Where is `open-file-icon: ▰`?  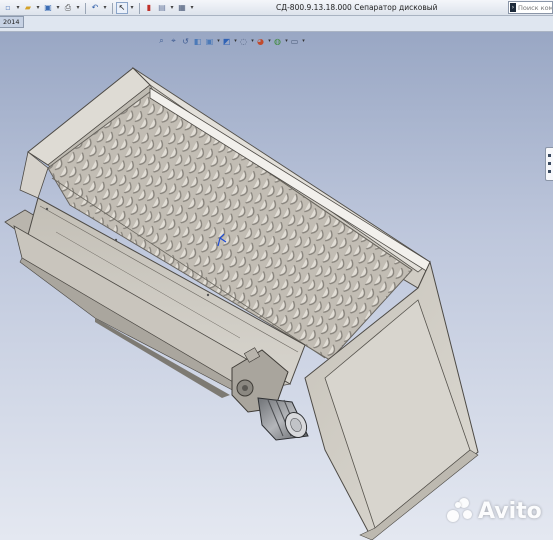 open-file-icon: ▰ is located at coordinates (28, 8).